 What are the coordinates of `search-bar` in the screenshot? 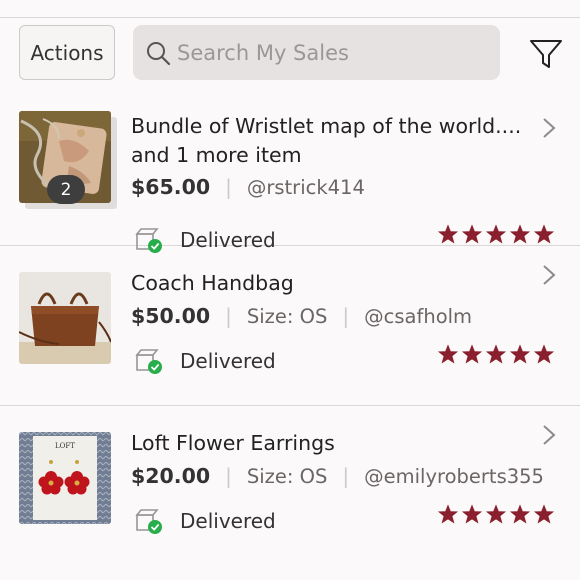 It's located at (316, 52).